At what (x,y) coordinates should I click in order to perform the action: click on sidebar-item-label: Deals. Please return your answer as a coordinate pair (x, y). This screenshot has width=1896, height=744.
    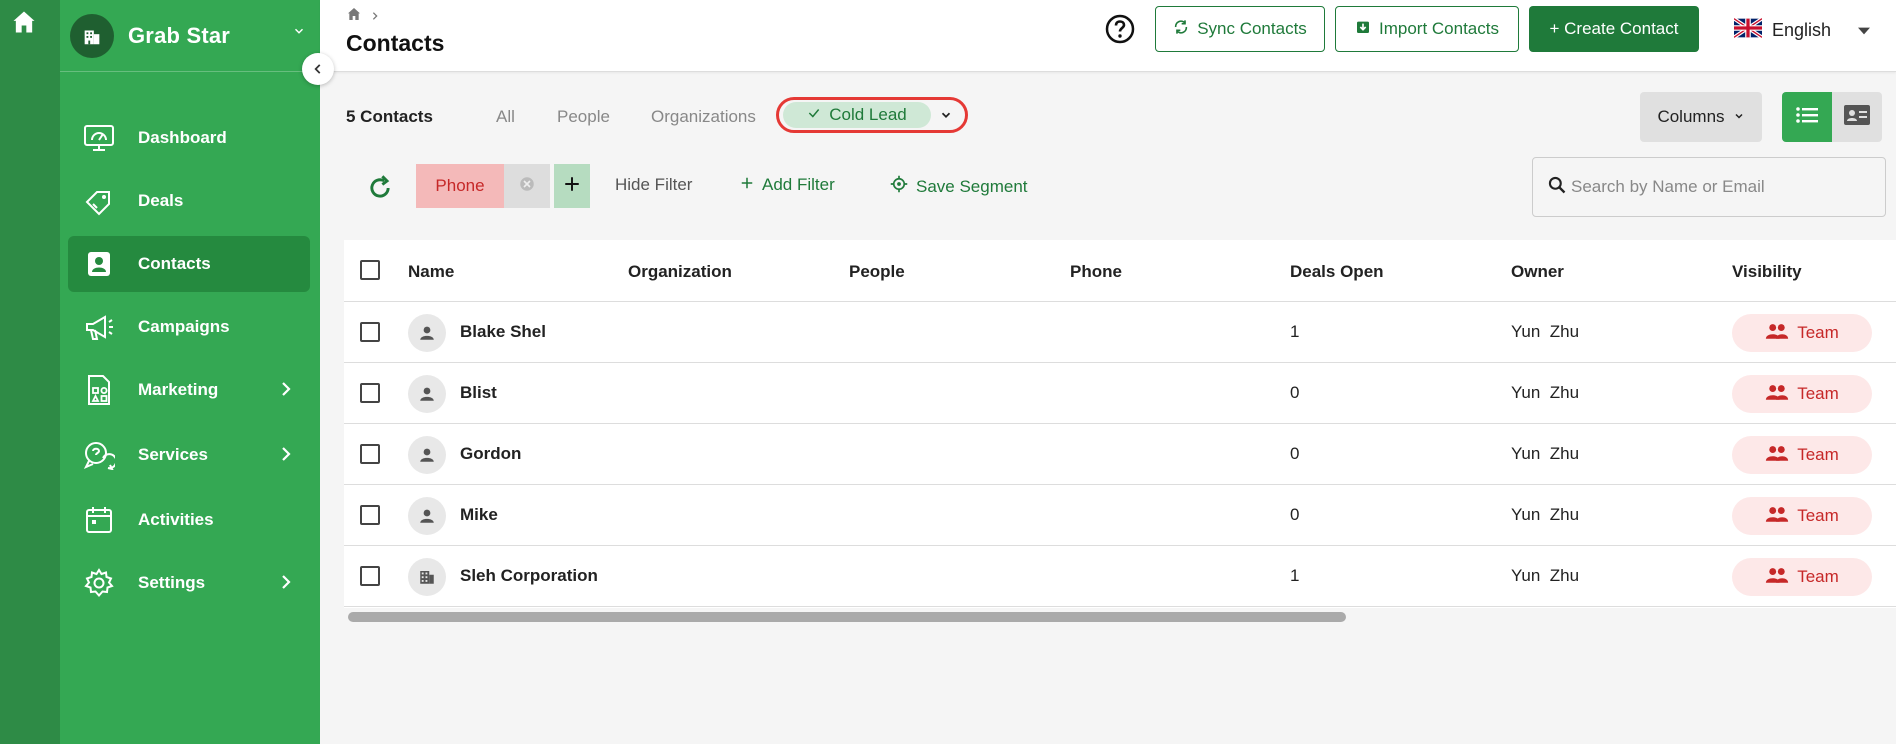
    Looking at the image, I should click on (161, 200).